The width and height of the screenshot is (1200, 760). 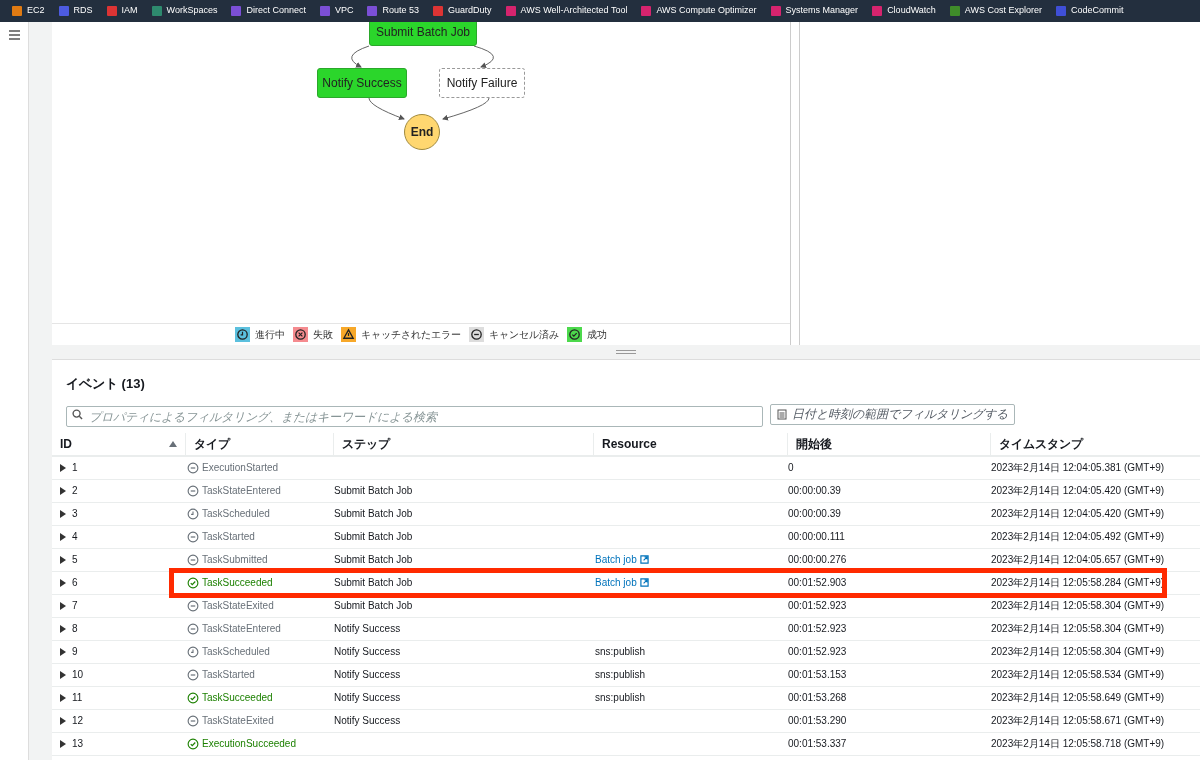 What do you see at coordinates (690, 443) in the screenshot?
I see `column-header: Resource` at bounding box center [690, 443].